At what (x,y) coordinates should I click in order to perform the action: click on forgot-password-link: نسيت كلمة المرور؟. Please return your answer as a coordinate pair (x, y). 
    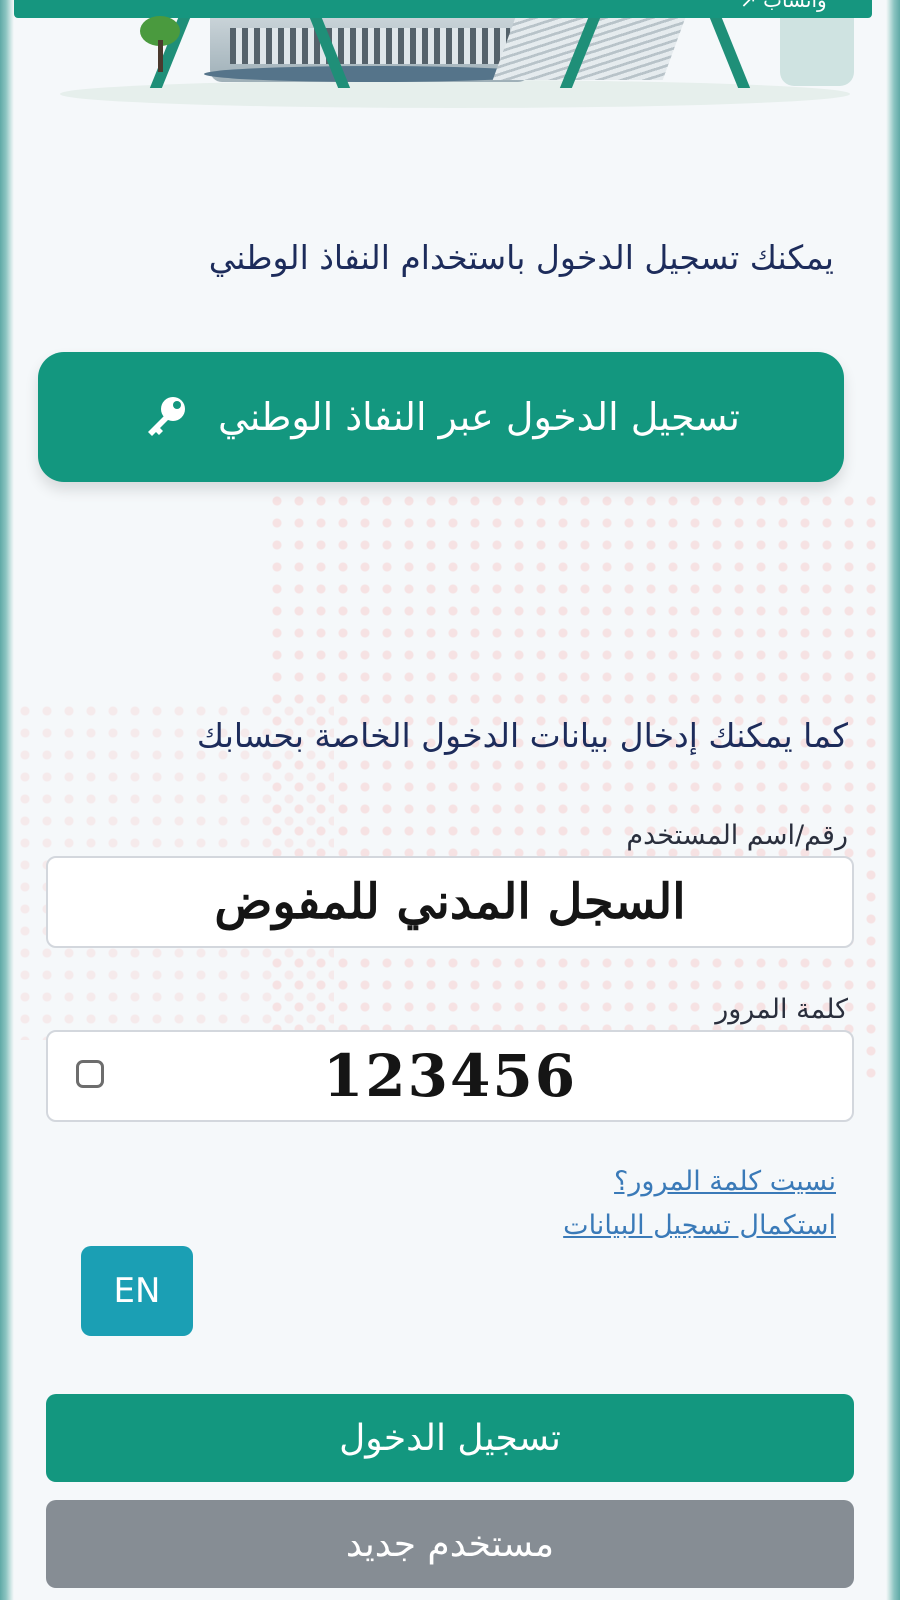
    Looking at the image, I should click on (725, 1181).